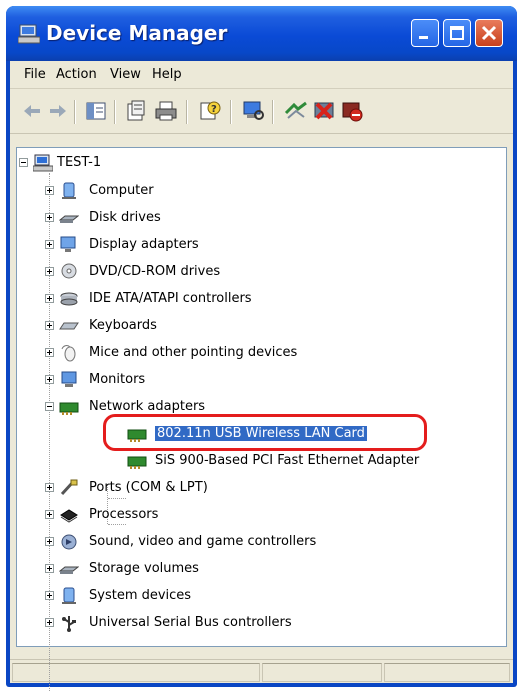 This screenshot has height=693, width=523. What do you see at coordinates (190, 622) in the screenshot?
I see `category-usb-controllers: Universal Serial Bus controllers` at bounding box center [190, 622].